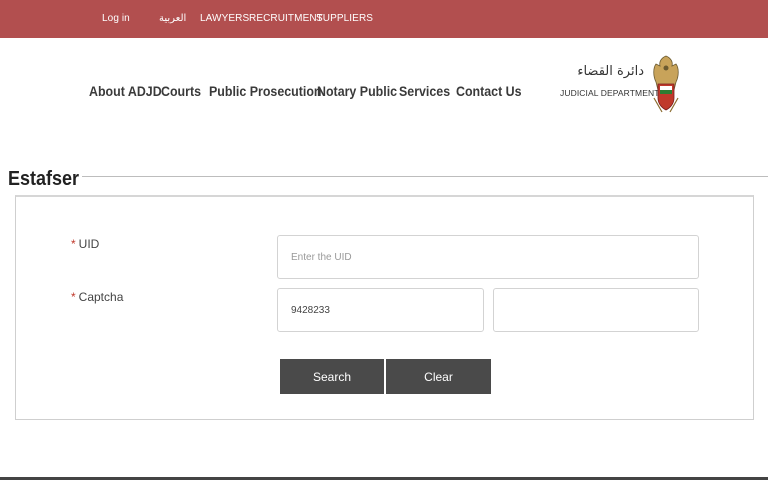  I want to click on uid-label-text: UID, so click(89, 244).